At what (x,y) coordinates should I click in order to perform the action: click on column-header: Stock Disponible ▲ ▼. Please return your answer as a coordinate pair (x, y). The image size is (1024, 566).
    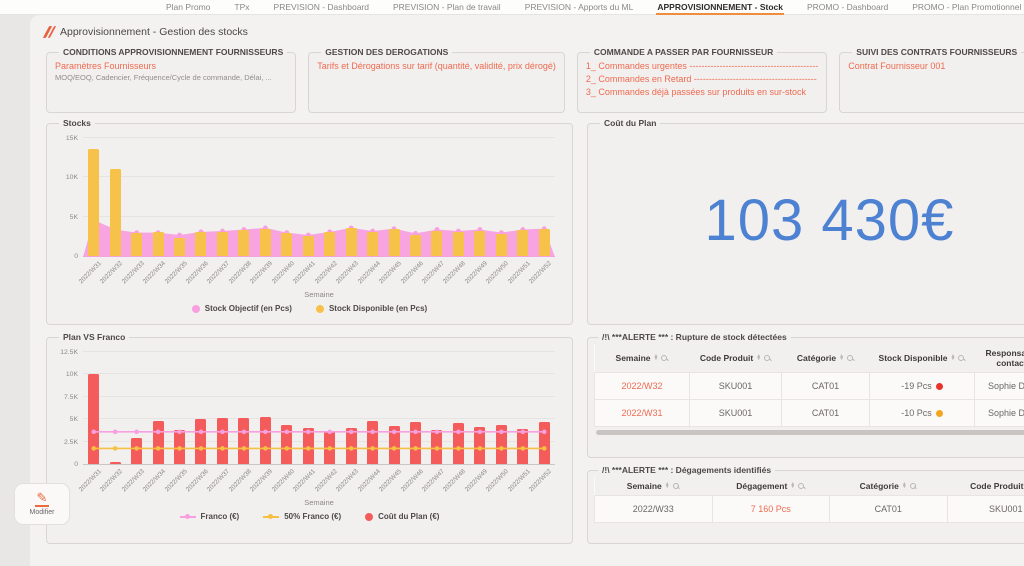
    Looking at the image, I should click on (922, 358).